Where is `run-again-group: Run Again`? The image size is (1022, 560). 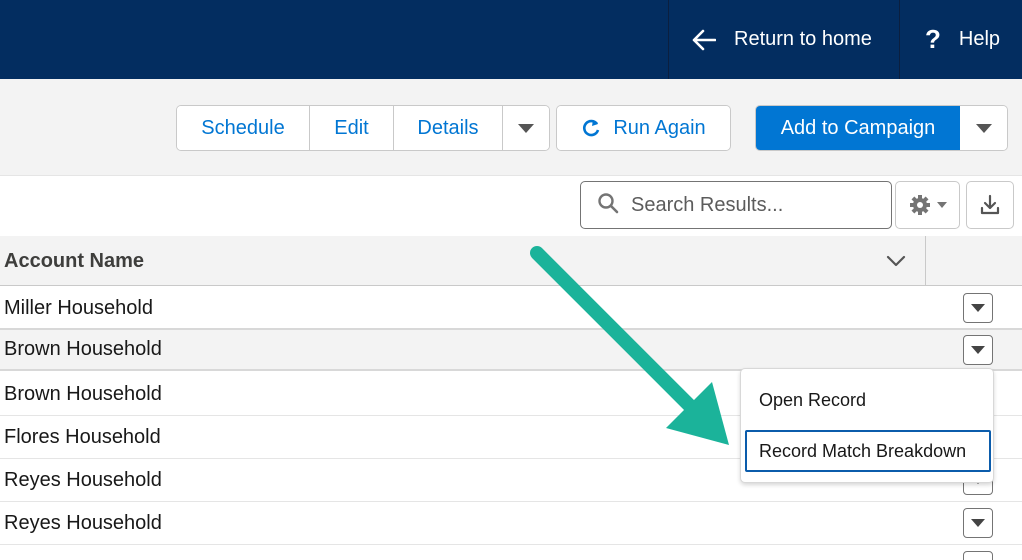
run-again-group: Run Again is located at coordinates (643, 128).